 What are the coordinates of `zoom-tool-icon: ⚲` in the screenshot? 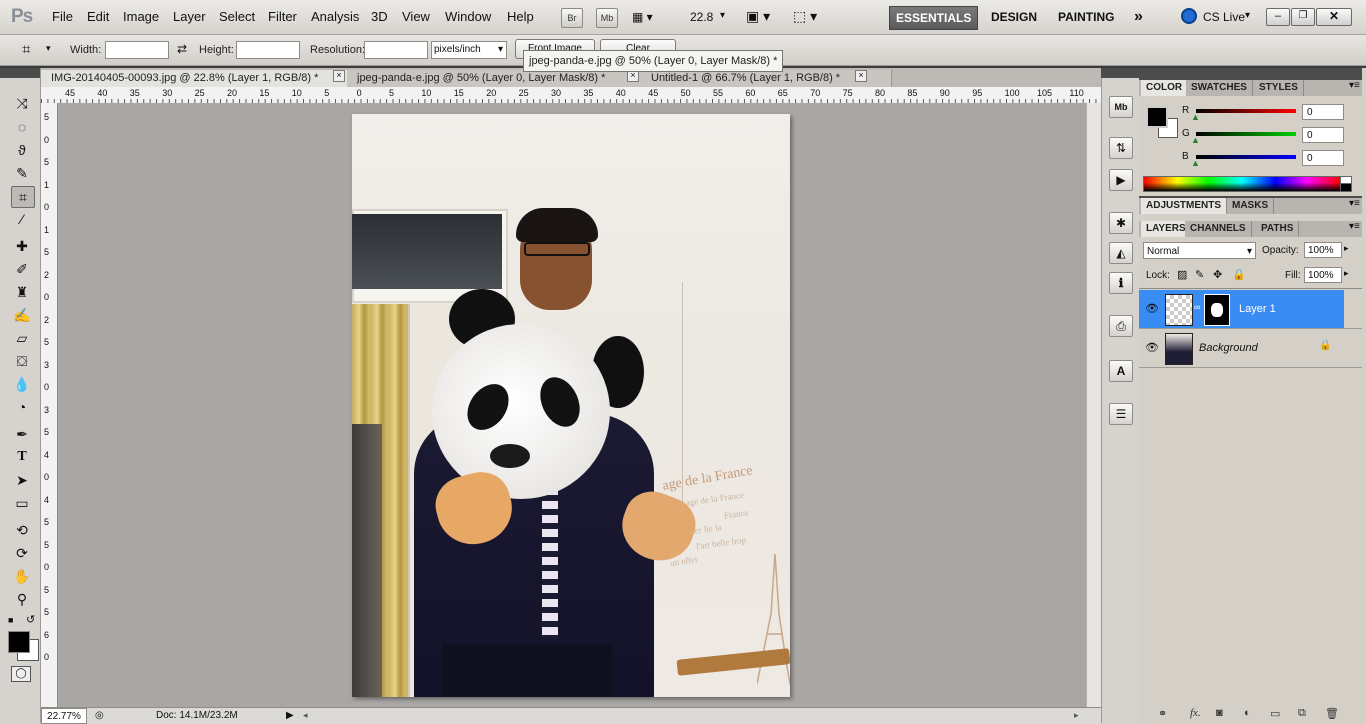 It's located at (22, 599).